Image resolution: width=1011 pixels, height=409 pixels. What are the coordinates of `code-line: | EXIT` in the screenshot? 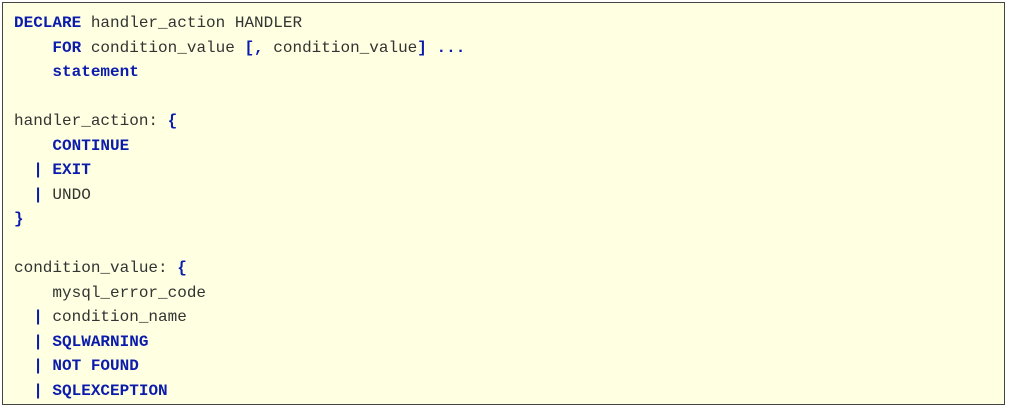 It's located at (239, 170).